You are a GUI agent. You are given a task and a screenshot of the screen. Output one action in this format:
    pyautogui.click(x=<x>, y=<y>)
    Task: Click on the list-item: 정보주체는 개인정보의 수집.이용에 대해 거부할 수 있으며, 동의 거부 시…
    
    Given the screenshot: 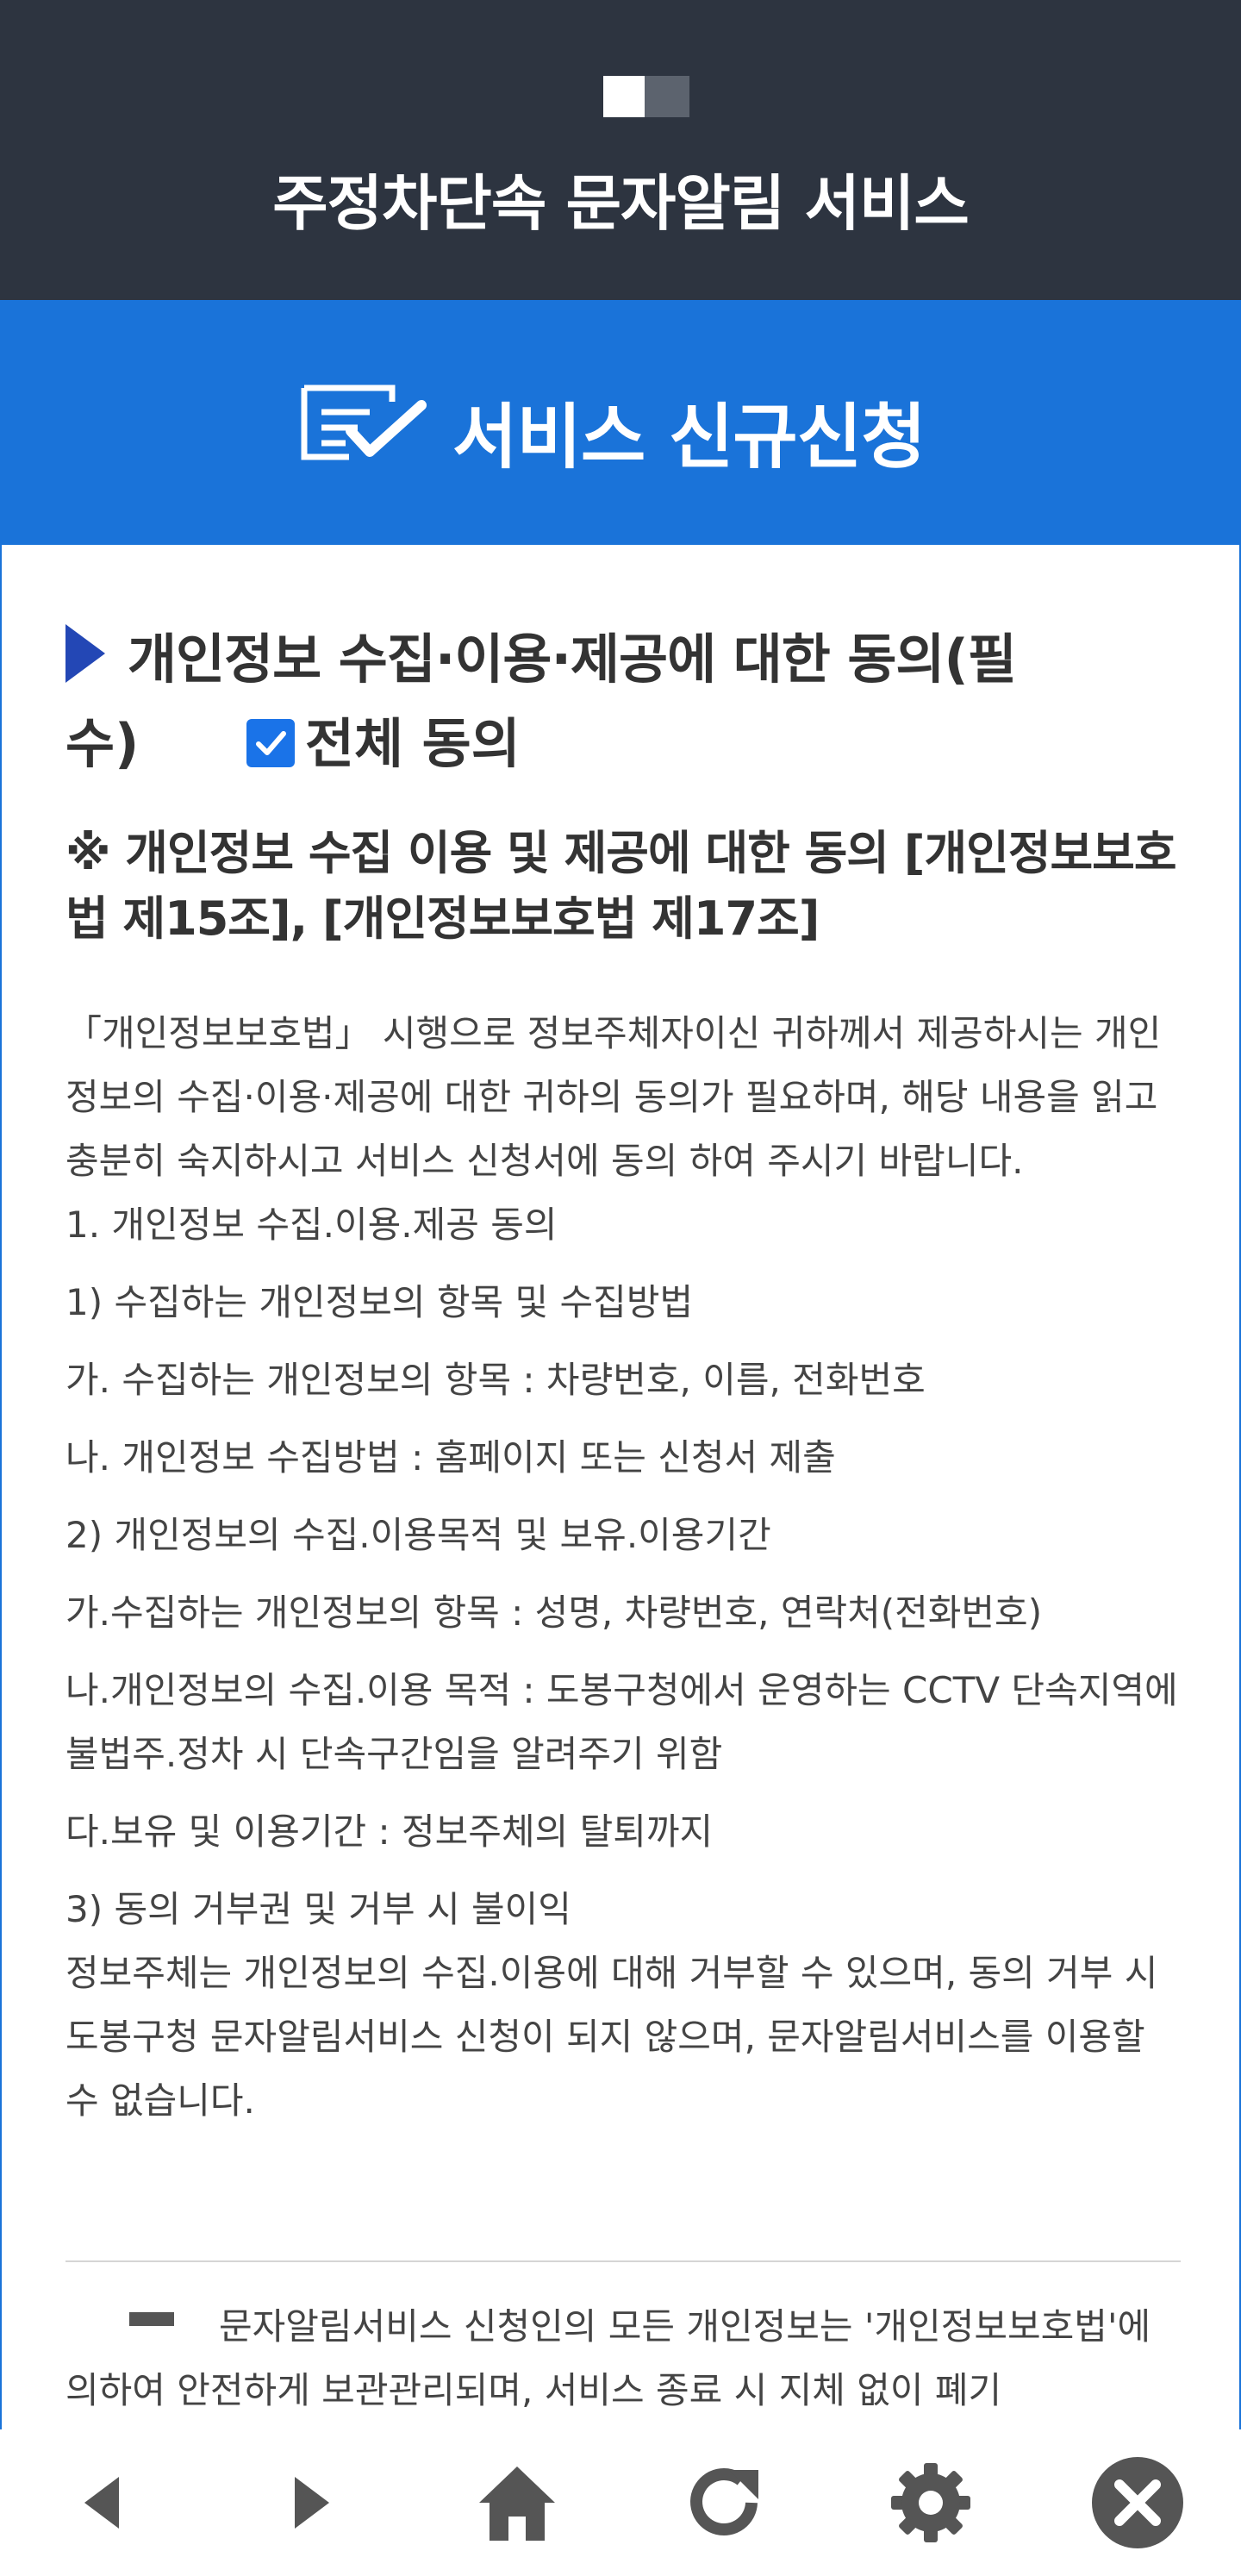 What is the action you would take?
    pyautogui.click(x=612, y=2037)
    